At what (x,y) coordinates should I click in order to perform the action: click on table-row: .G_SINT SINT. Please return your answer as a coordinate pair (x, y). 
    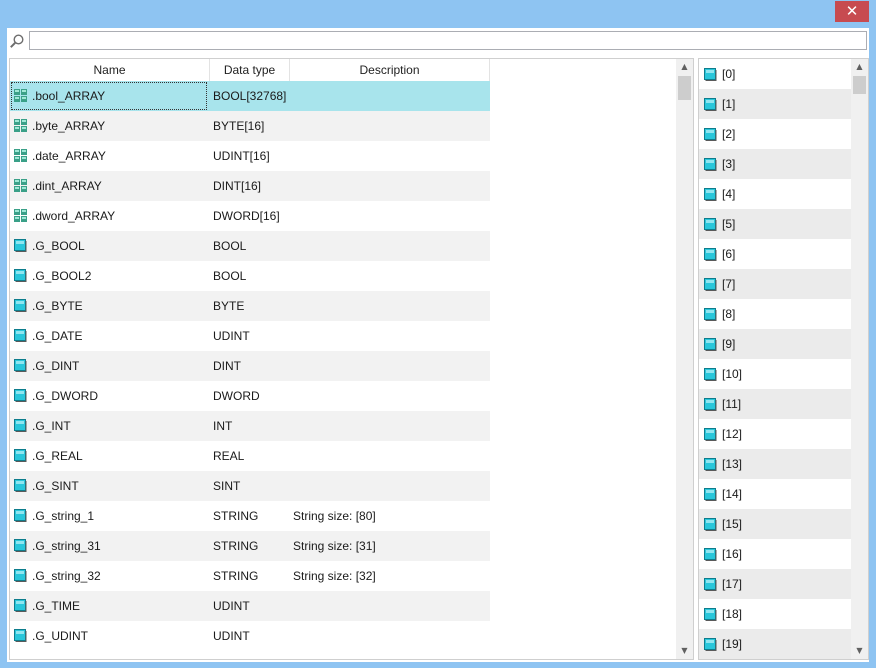
    Looking at the image, I should click on (250, 486).